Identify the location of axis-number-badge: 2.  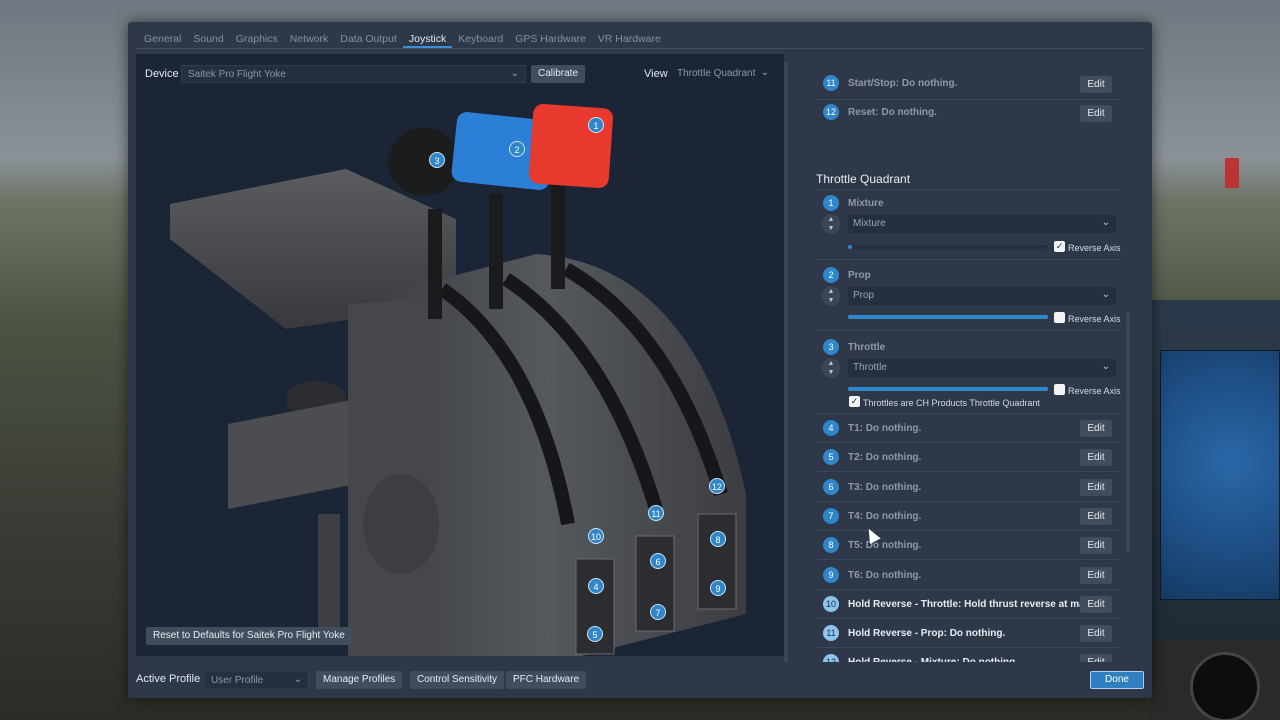
(831, 275).